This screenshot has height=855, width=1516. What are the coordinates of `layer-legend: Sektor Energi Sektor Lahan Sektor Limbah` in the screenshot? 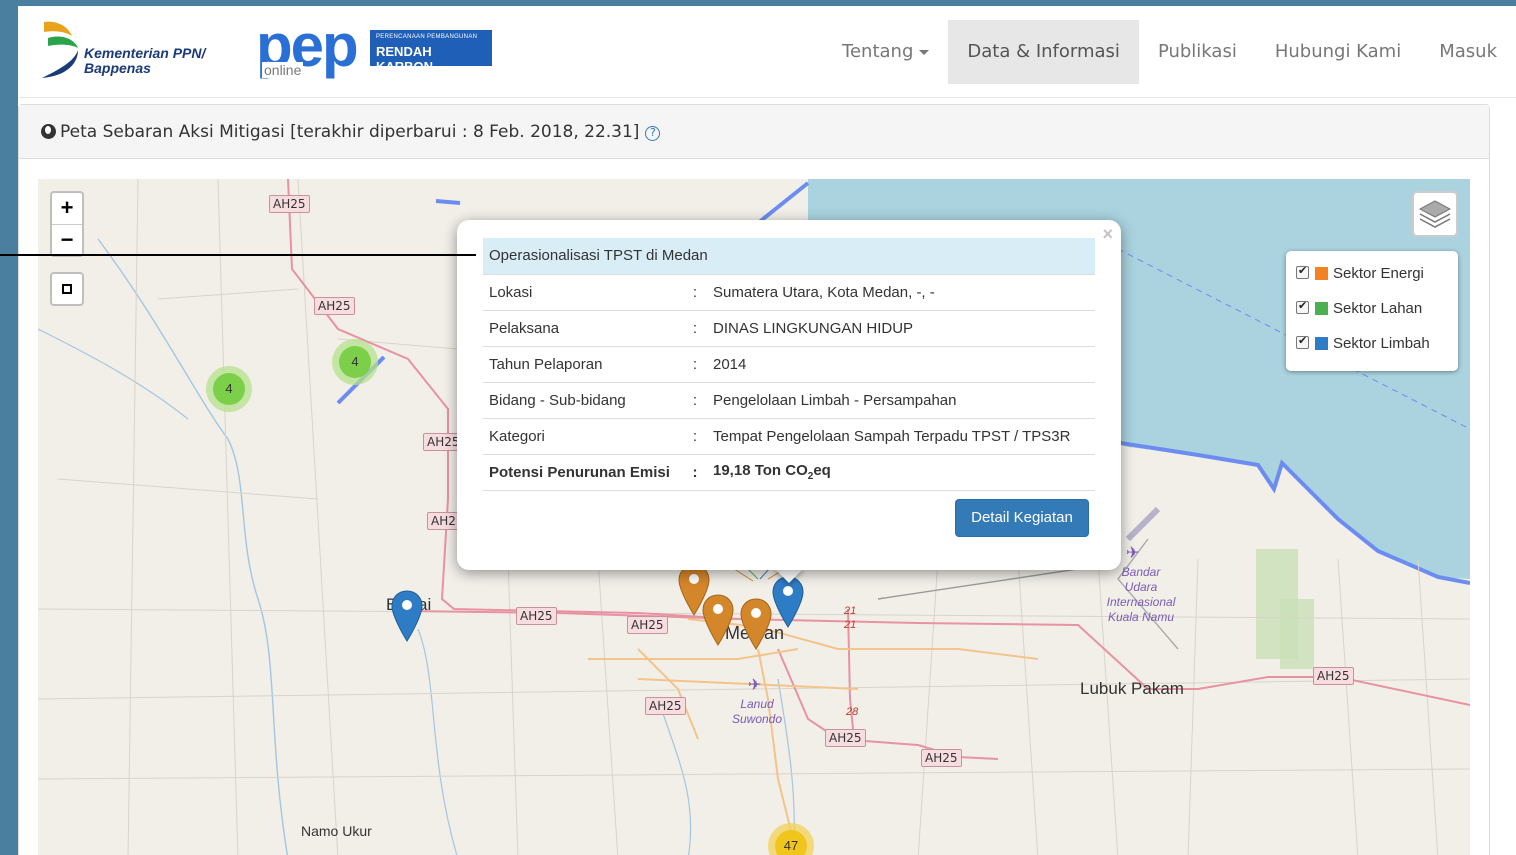 It's located at (1372, 311).